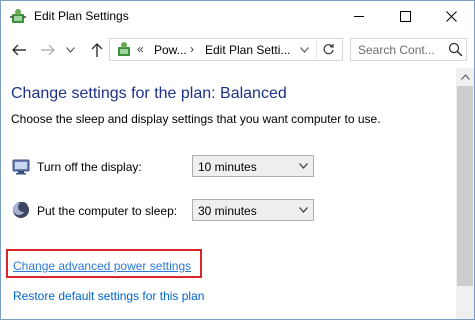 Image resolution: width=475 pixels, height=320 pixels. I want to click on scroll-up-button, so click(465, 76).